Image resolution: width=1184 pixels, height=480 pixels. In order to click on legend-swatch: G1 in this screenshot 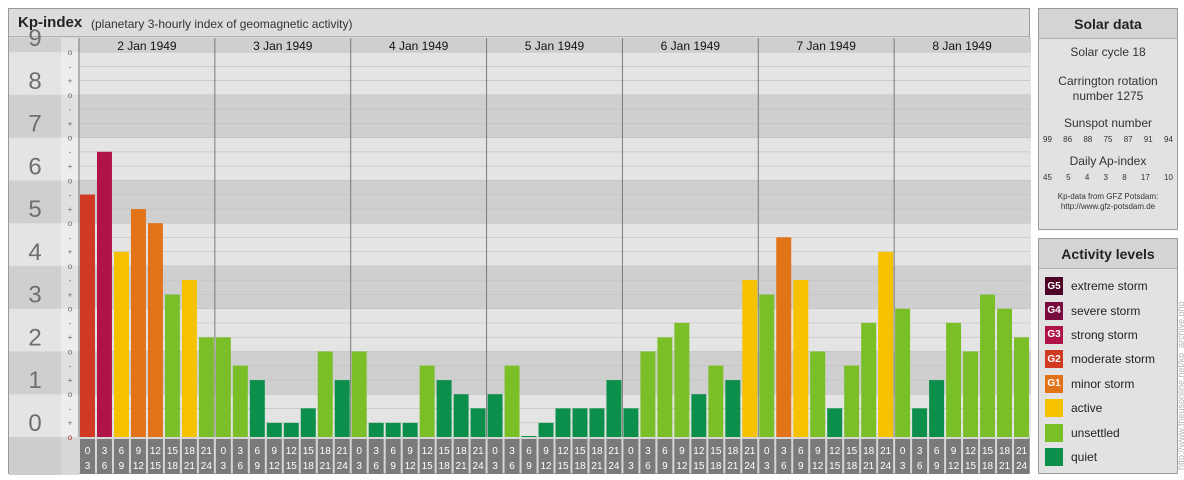, I will do `click(1054, 383)`.